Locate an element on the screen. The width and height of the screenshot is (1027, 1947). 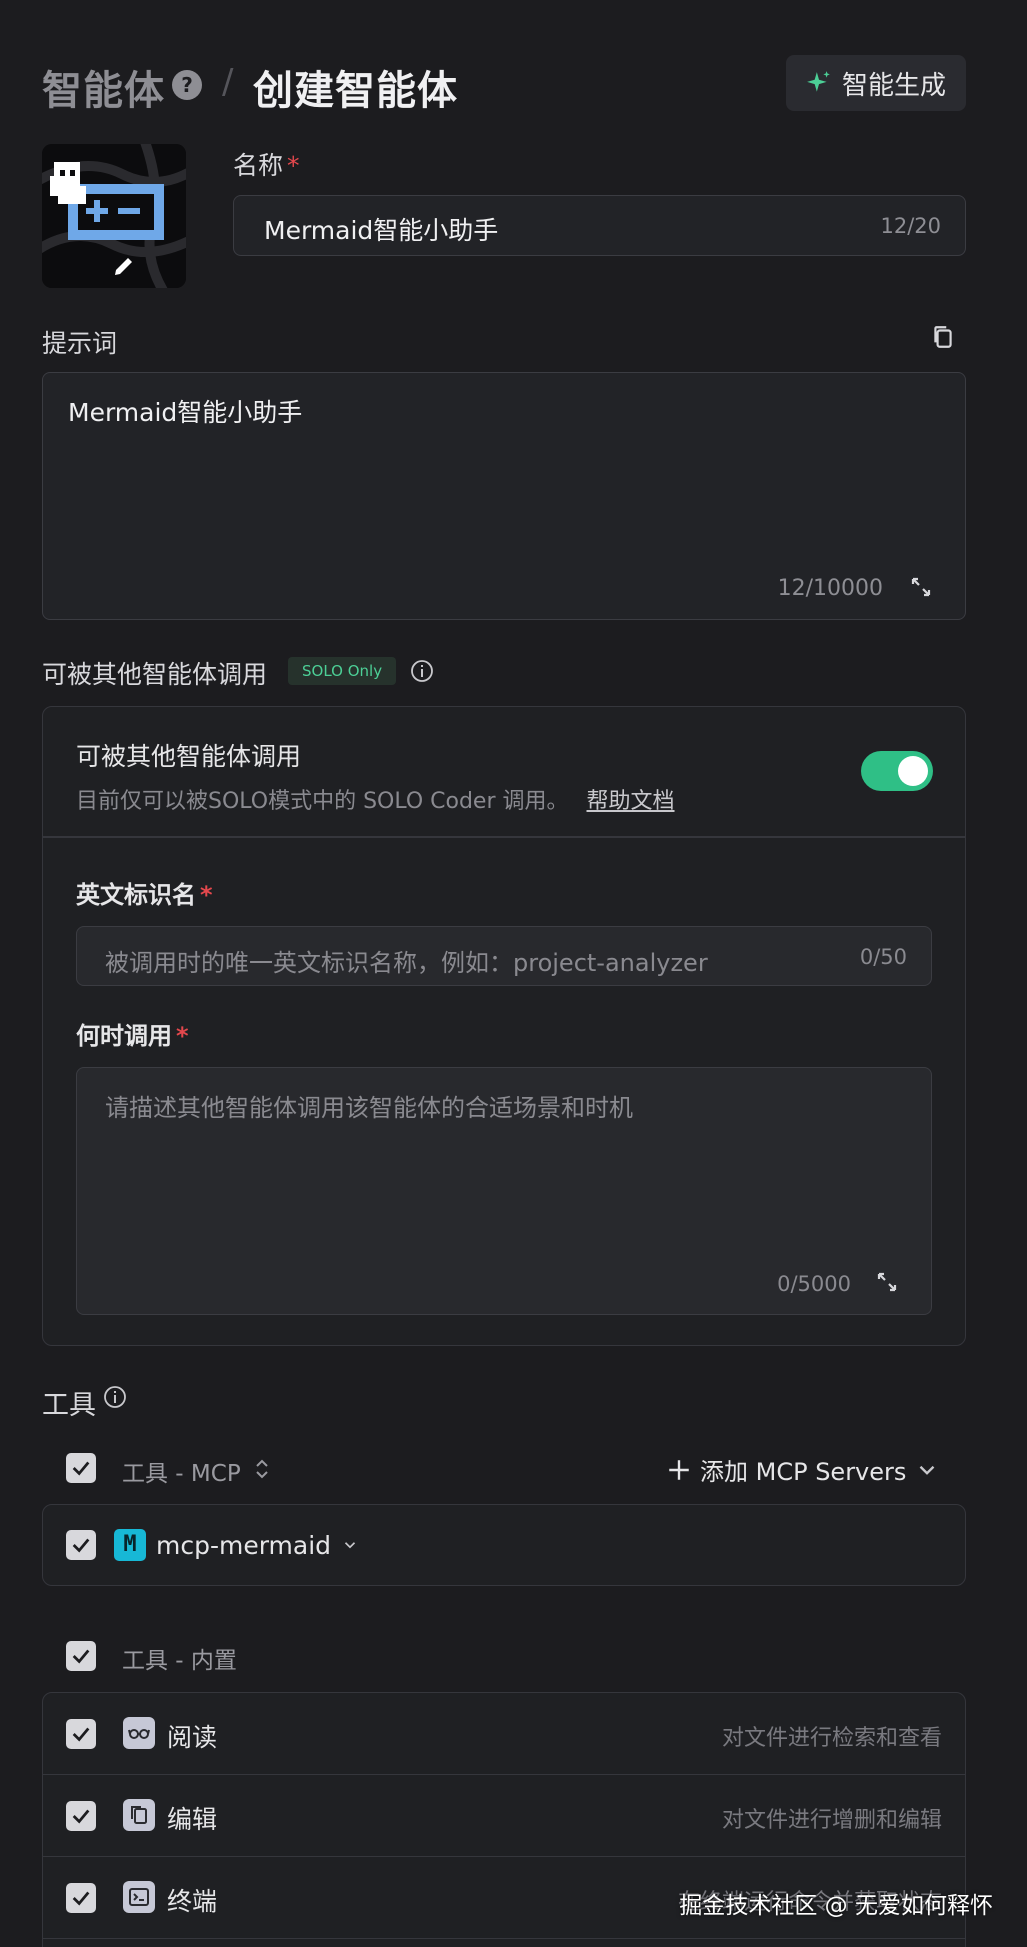
english-id-input: 被调用时的唯一英文标识名称，例如：project-analyzer 0/50 is located at coordinates (504, 956).